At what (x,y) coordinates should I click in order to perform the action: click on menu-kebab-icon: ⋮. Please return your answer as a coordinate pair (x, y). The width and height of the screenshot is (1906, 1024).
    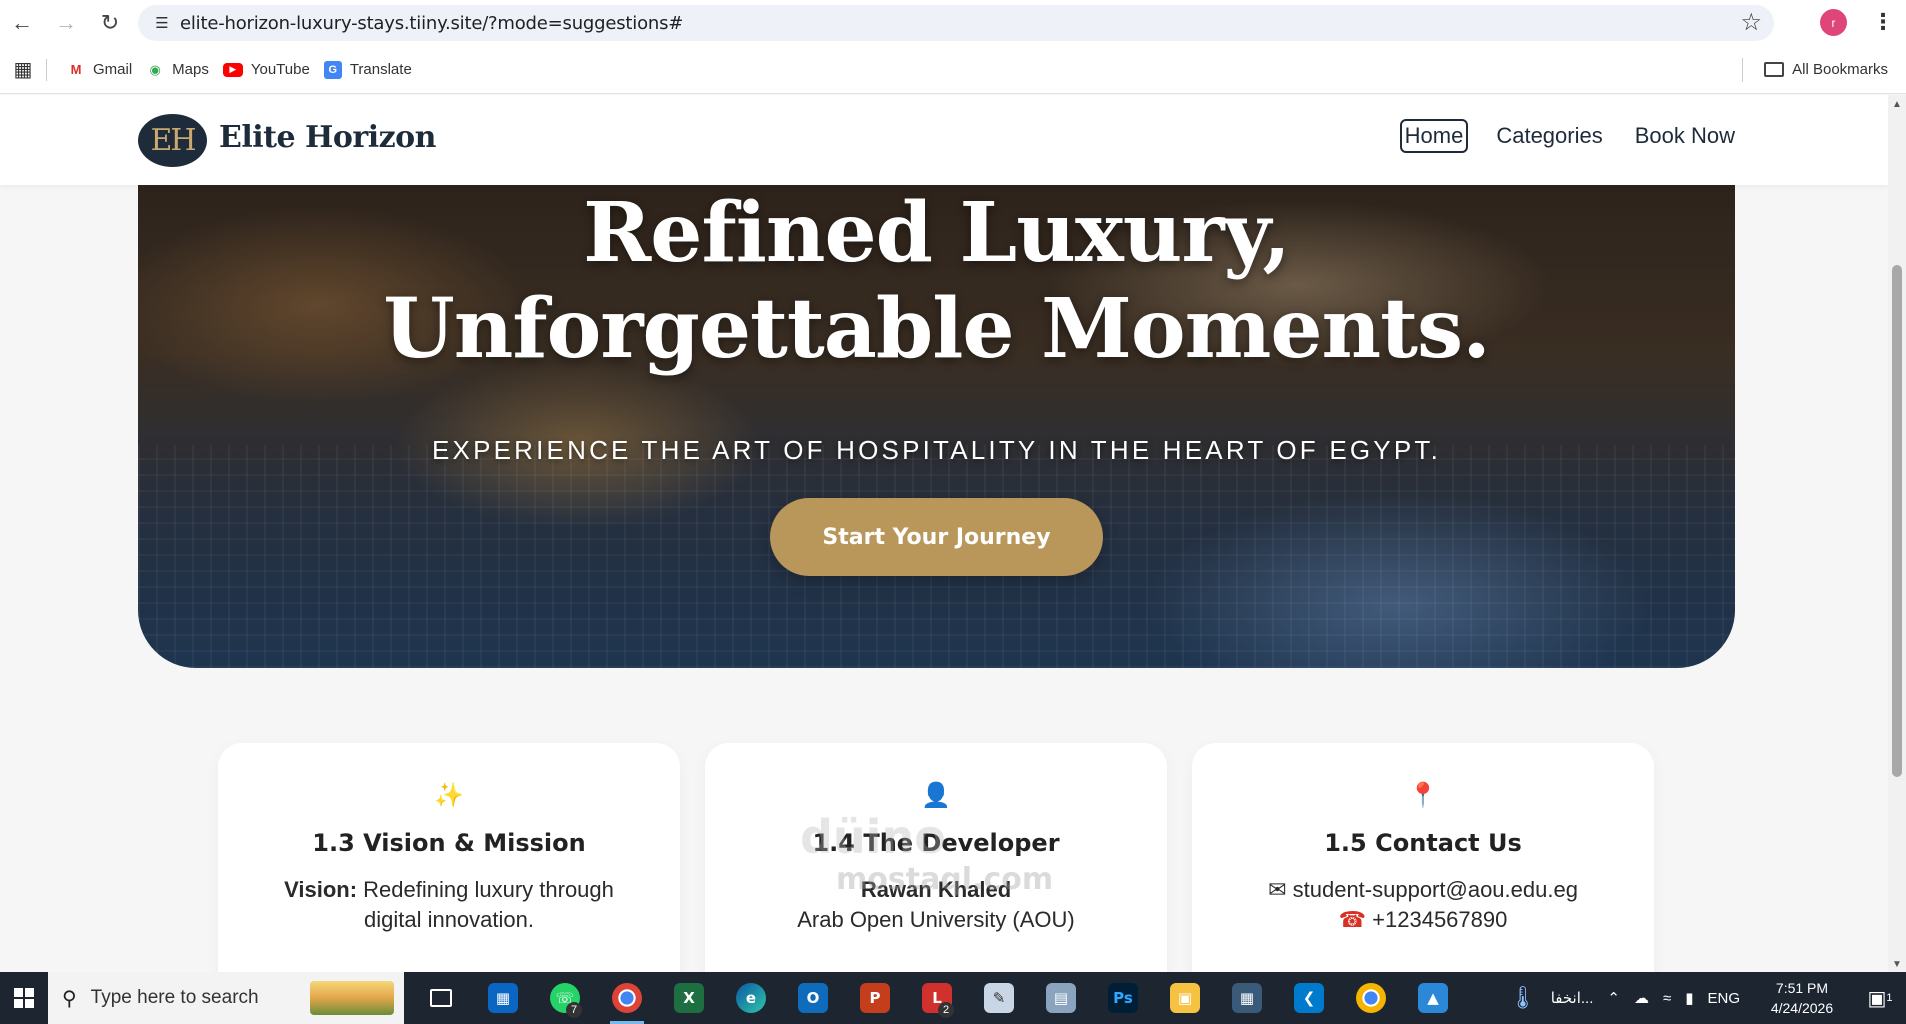
    Looking at the image, I should click on (1883, 22).